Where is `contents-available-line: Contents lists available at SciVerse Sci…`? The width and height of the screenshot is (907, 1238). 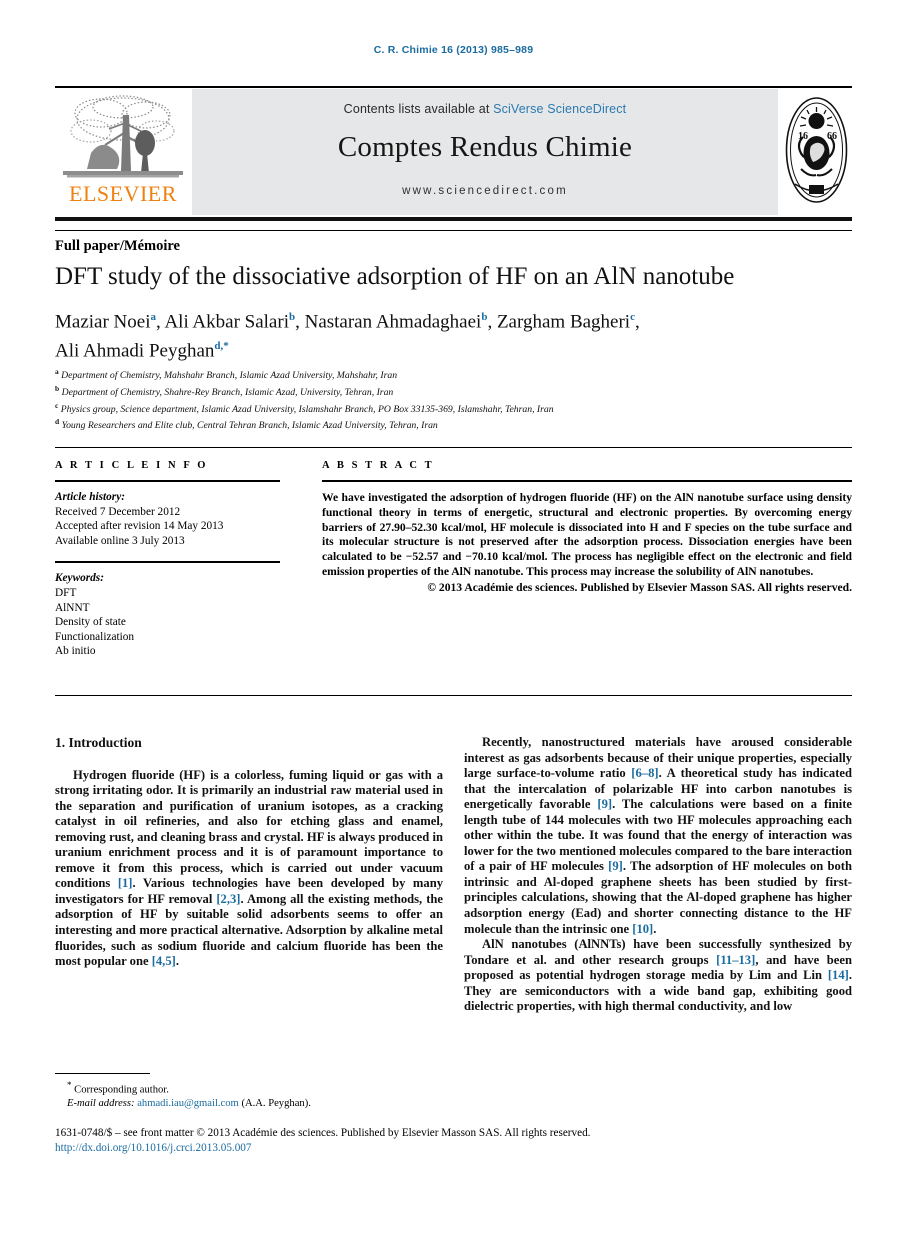 contents-available-line: Contents lists available at SciVerse Sci… is located at coordinates (485, 109).